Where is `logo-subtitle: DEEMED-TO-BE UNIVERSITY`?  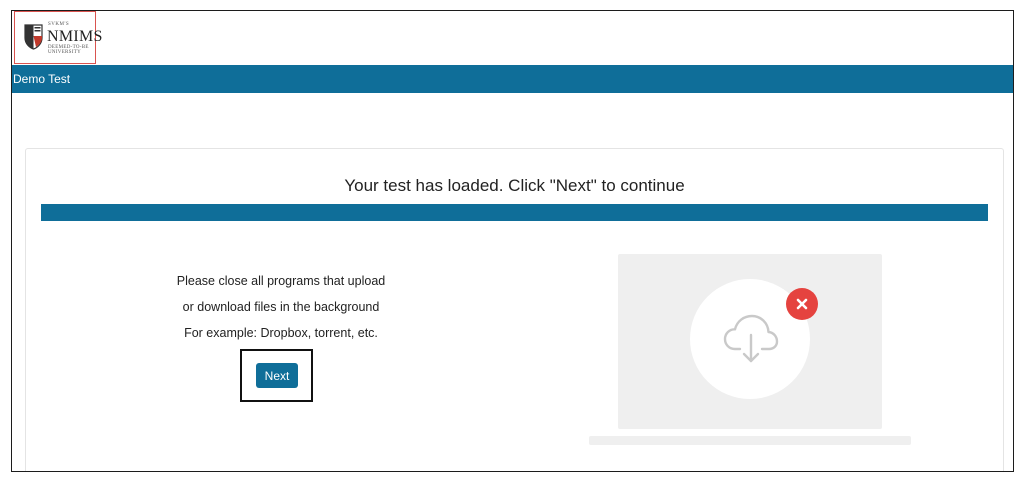 logo-subtitle: DEEMED-TO-BE UNIVERSITY is located at coordinates (68, 50).